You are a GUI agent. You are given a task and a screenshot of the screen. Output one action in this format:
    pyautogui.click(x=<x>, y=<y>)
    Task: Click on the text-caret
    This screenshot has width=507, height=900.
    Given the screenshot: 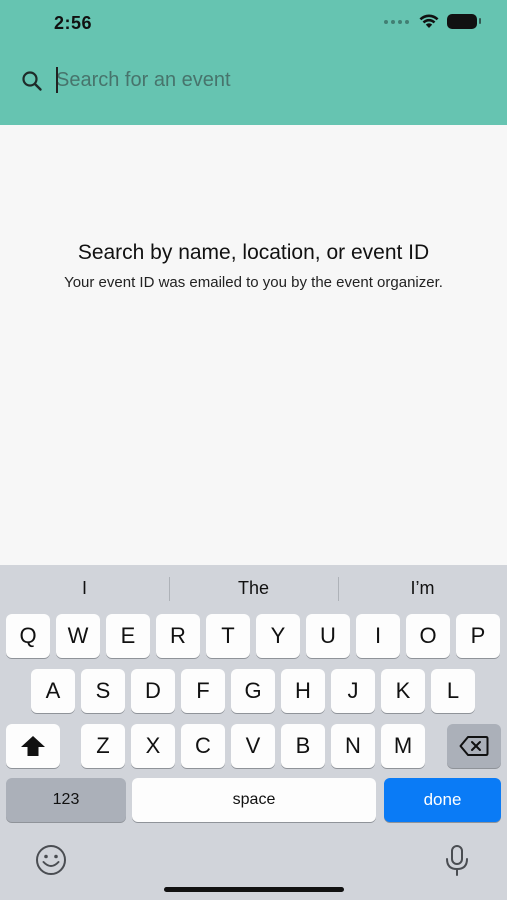 What is the action you would take?
    pyautogui.click(x=57, y=80)
    